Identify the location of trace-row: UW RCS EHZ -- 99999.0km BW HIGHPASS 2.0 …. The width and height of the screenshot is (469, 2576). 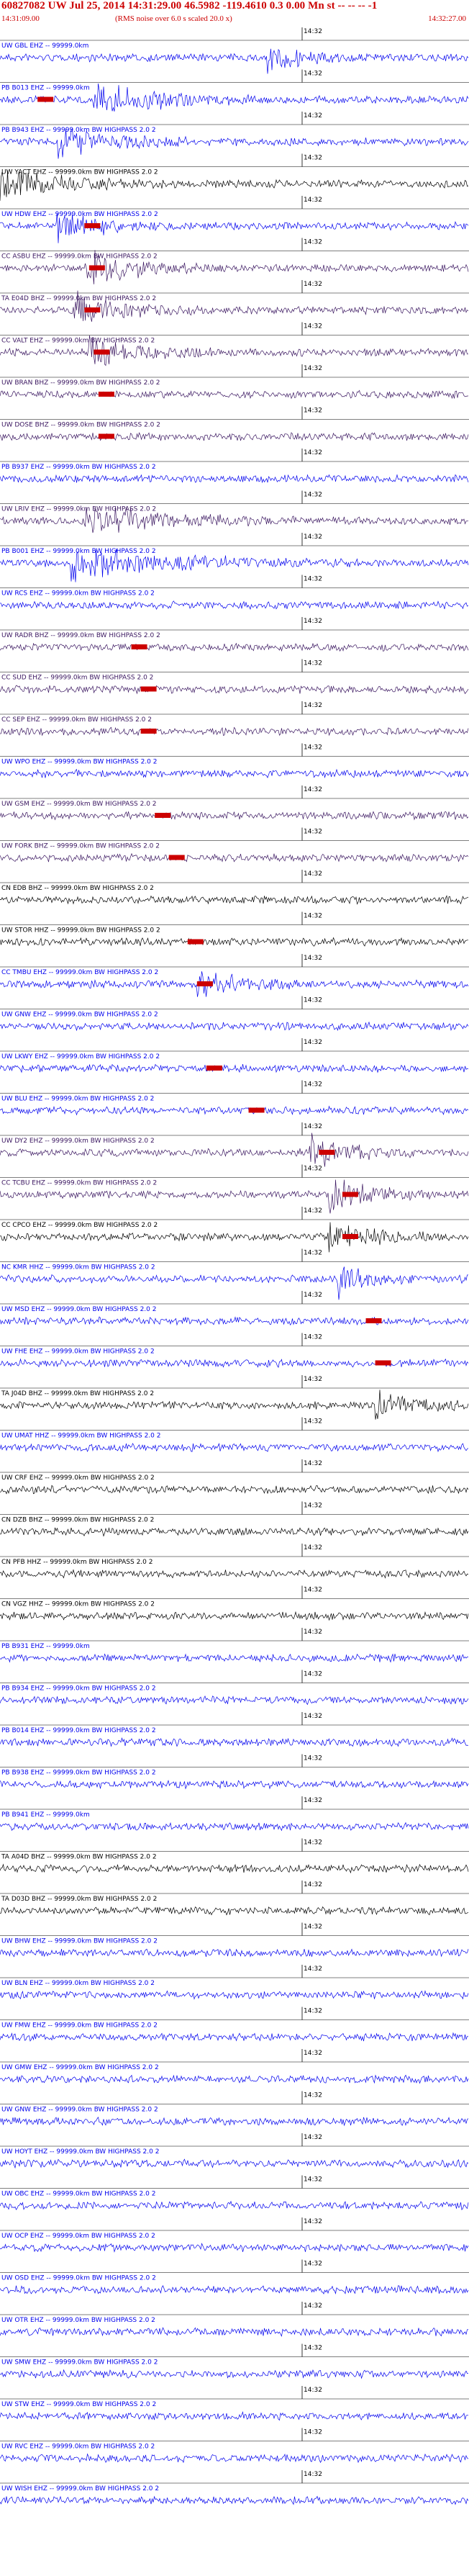
(234, 593).